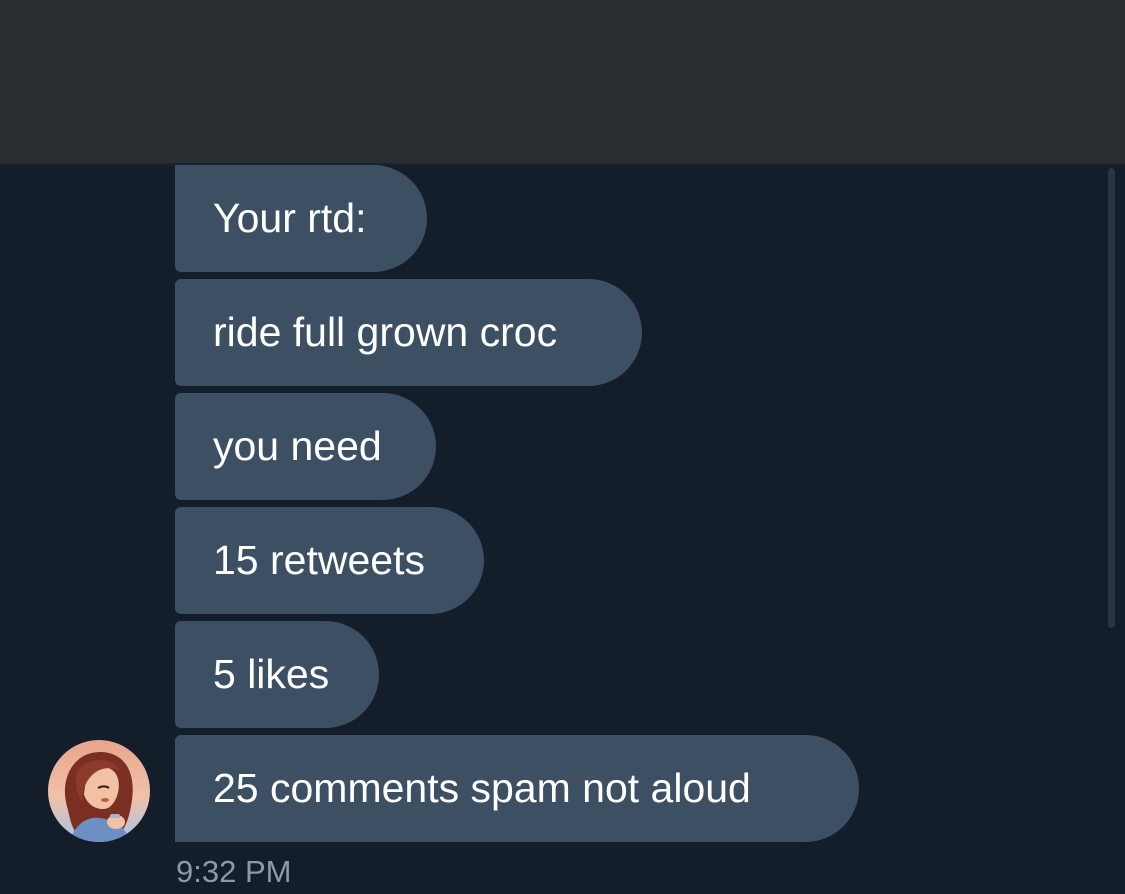 The height and width of the screenshot is (894, 1125). Describe the element at coordinates (98, 797) in the screenshot. I see `avatar-image` at that location.